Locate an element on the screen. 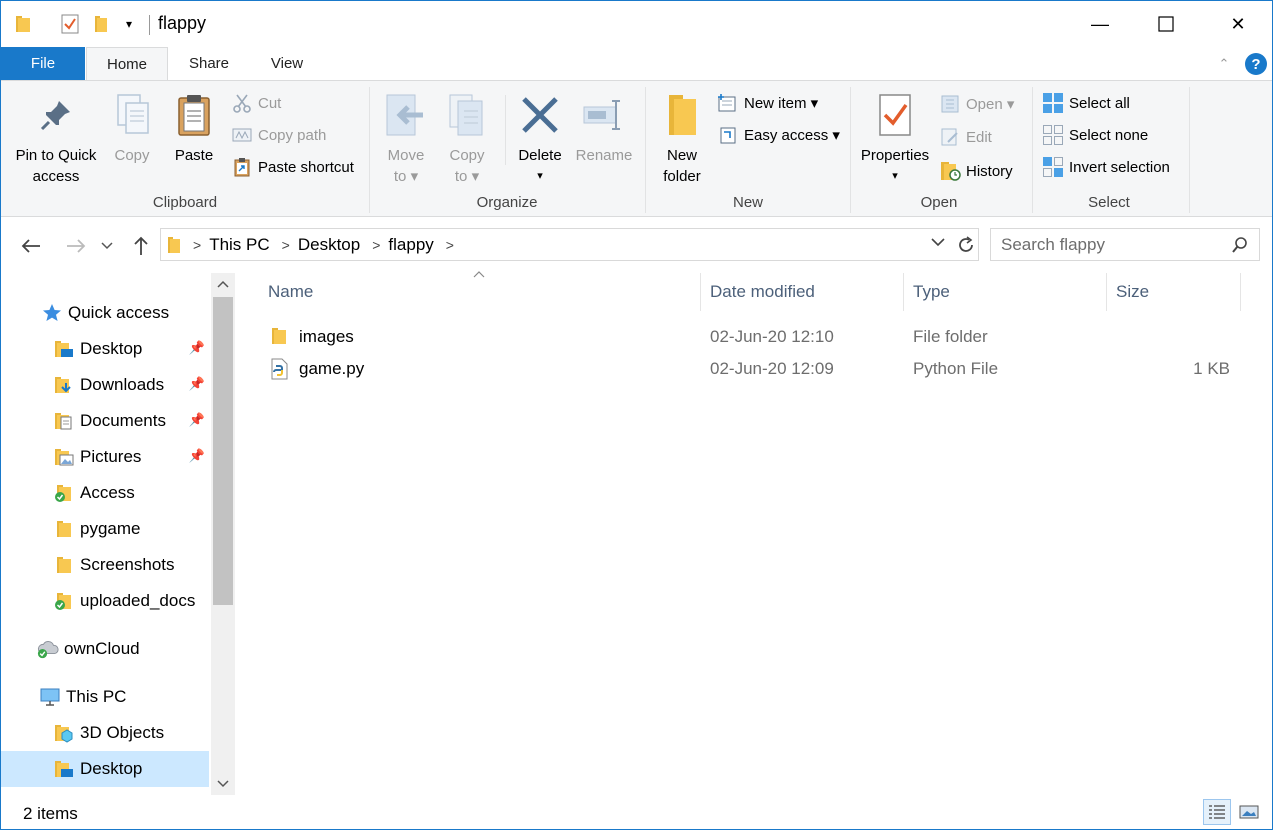 The height and width of the screenshot is (830, 1273). large-icons-view-icon is located at coordinates (1249, 812).